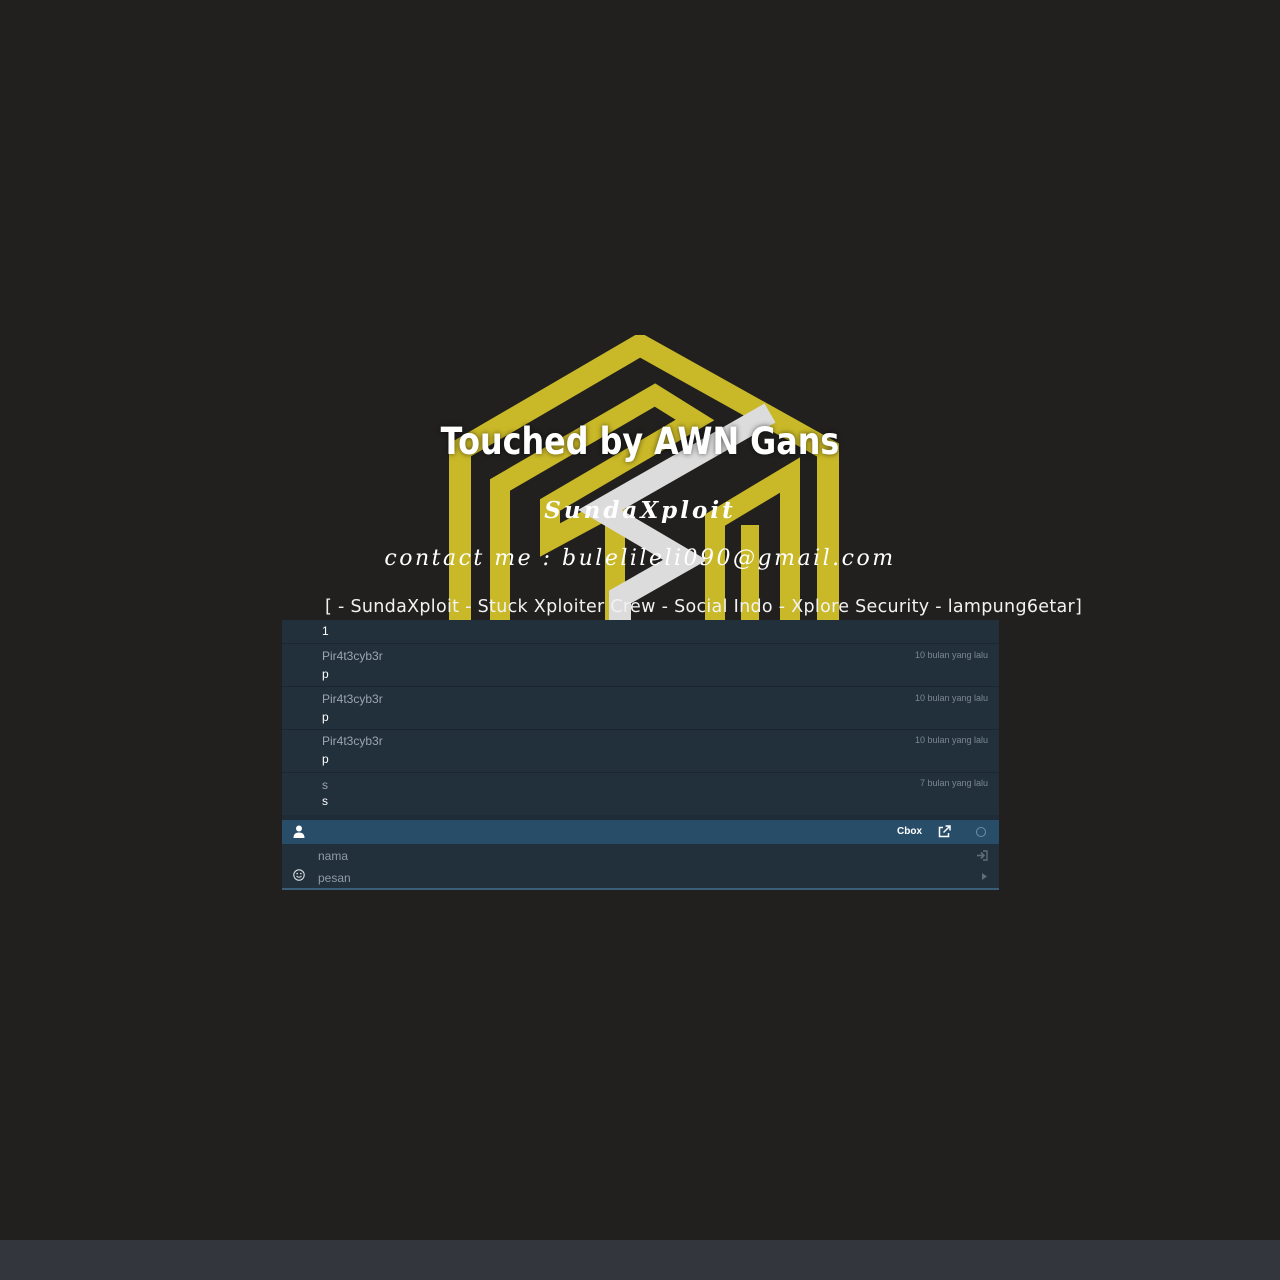 The image size is (1280, 1280). What do you see at coordinates (640, 867) in the screenshot?
I see `chat-form` at bounding box center [640, 867].